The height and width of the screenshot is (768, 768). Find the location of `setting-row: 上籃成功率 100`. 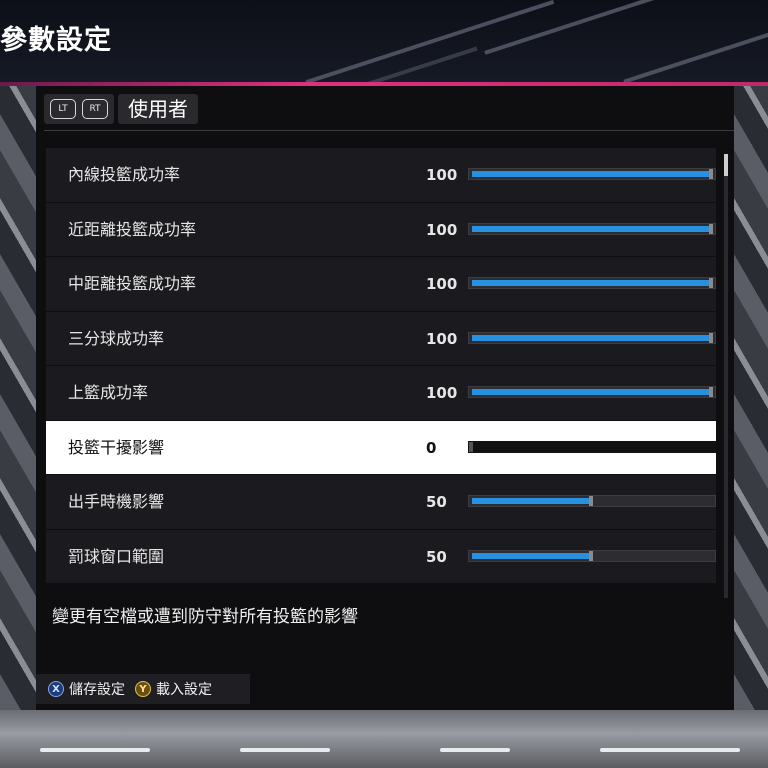

setting-row: 上籃成功率 100 is located at coordinates (381, 393).